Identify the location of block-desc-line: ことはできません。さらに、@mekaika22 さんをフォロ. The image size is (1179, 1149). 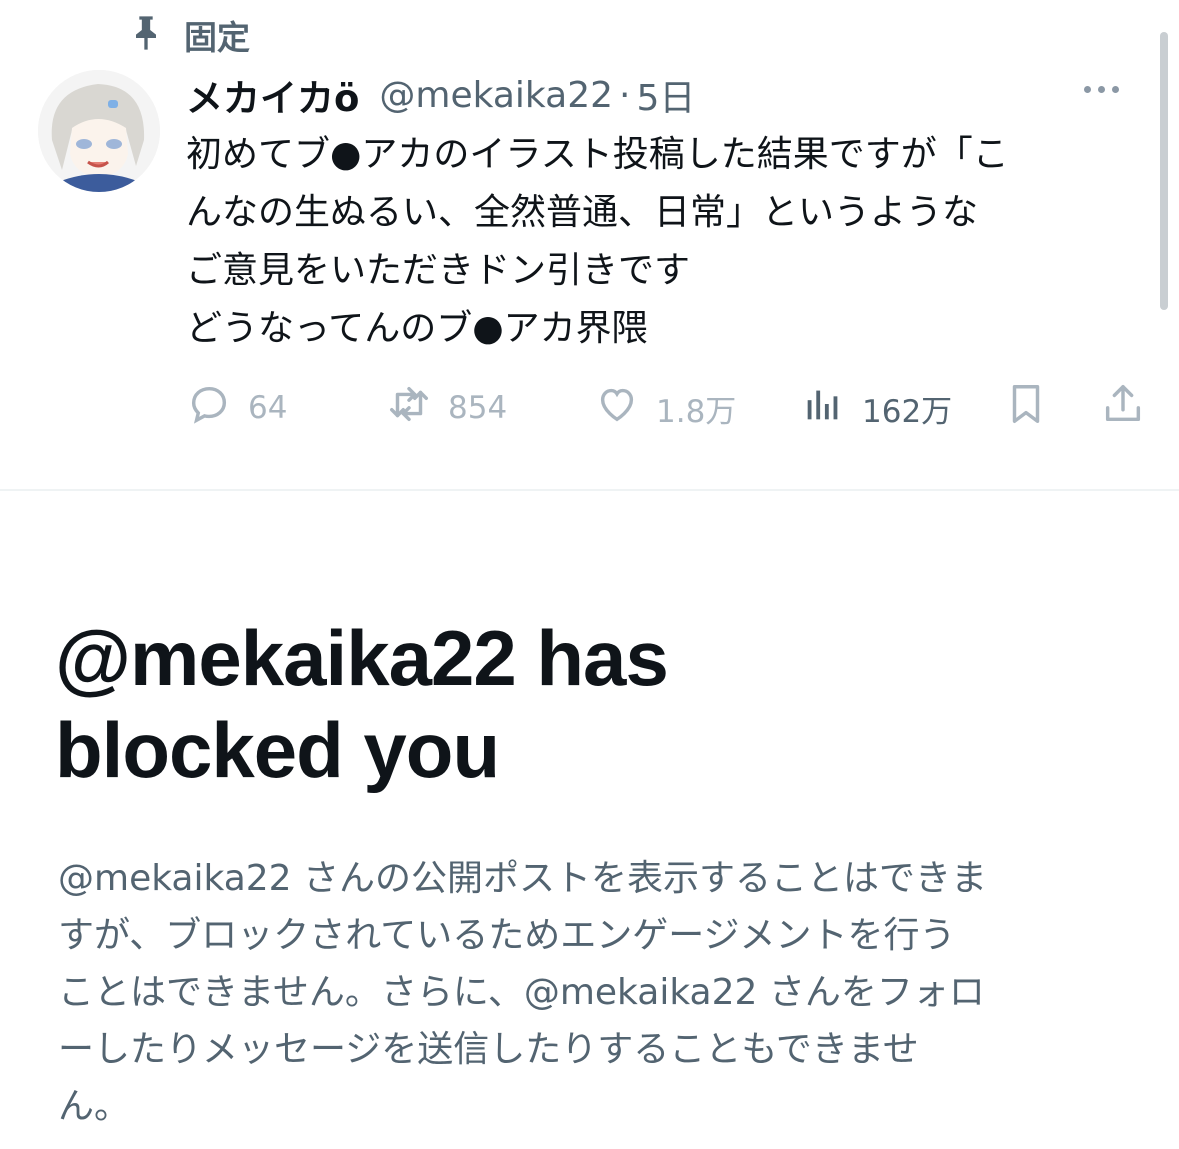
(521, 992).